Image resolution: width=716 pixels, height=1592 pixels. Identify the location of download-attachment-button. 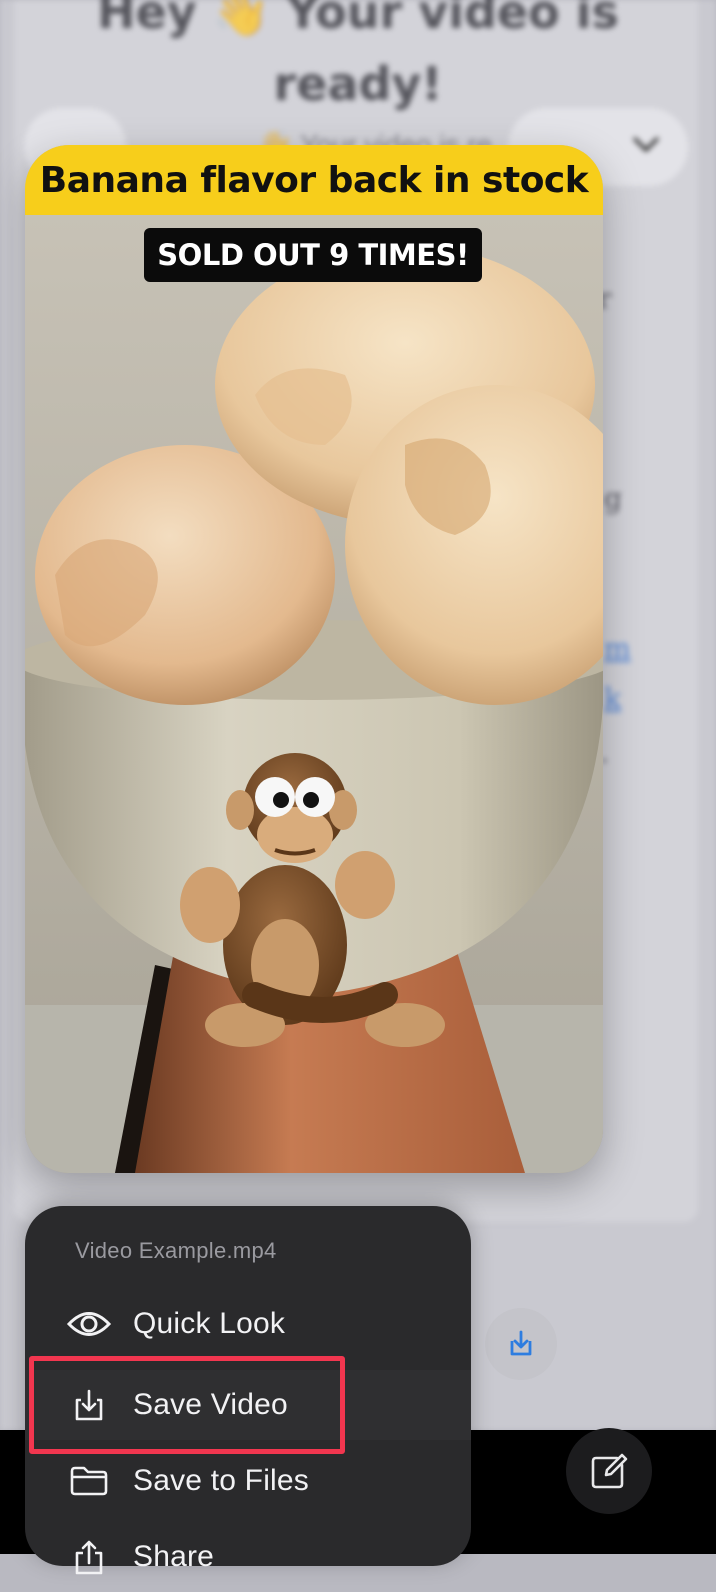
(521, 1344).